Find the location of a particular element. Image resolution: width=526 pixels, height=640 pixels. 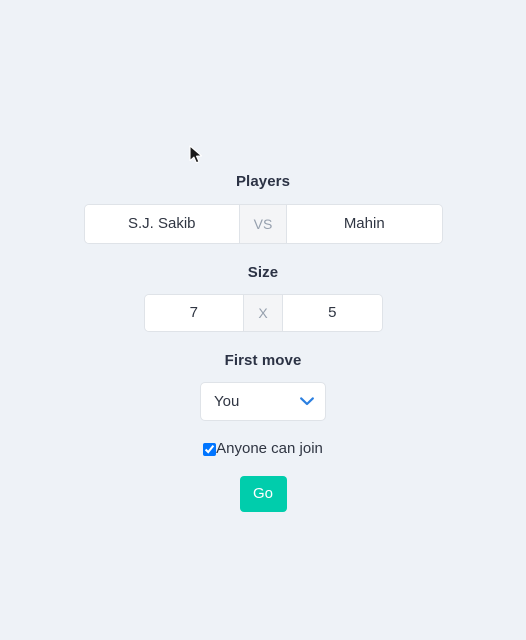

first-move-select-shell: You is located at coordinates (263, 401).